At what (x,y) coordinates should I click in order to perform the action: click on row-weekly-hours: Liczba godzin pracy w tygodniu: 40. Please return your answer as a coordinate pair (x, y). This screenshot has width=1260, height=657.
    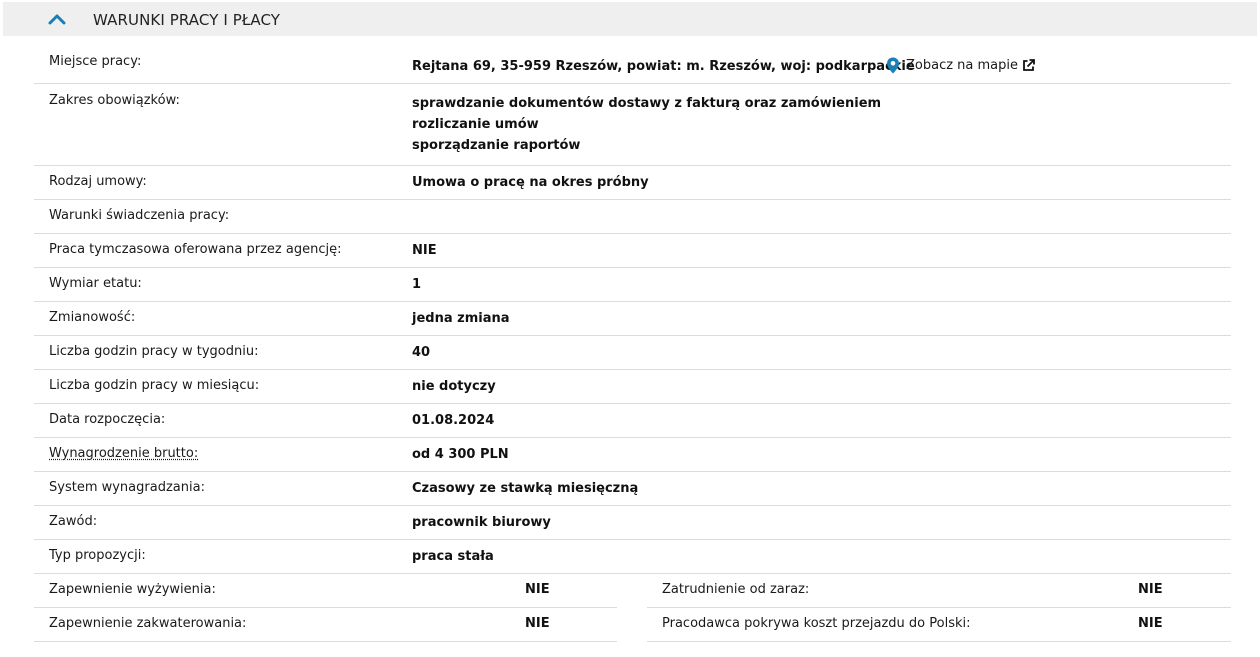
    Looking at the image, I should click on (632, 353).